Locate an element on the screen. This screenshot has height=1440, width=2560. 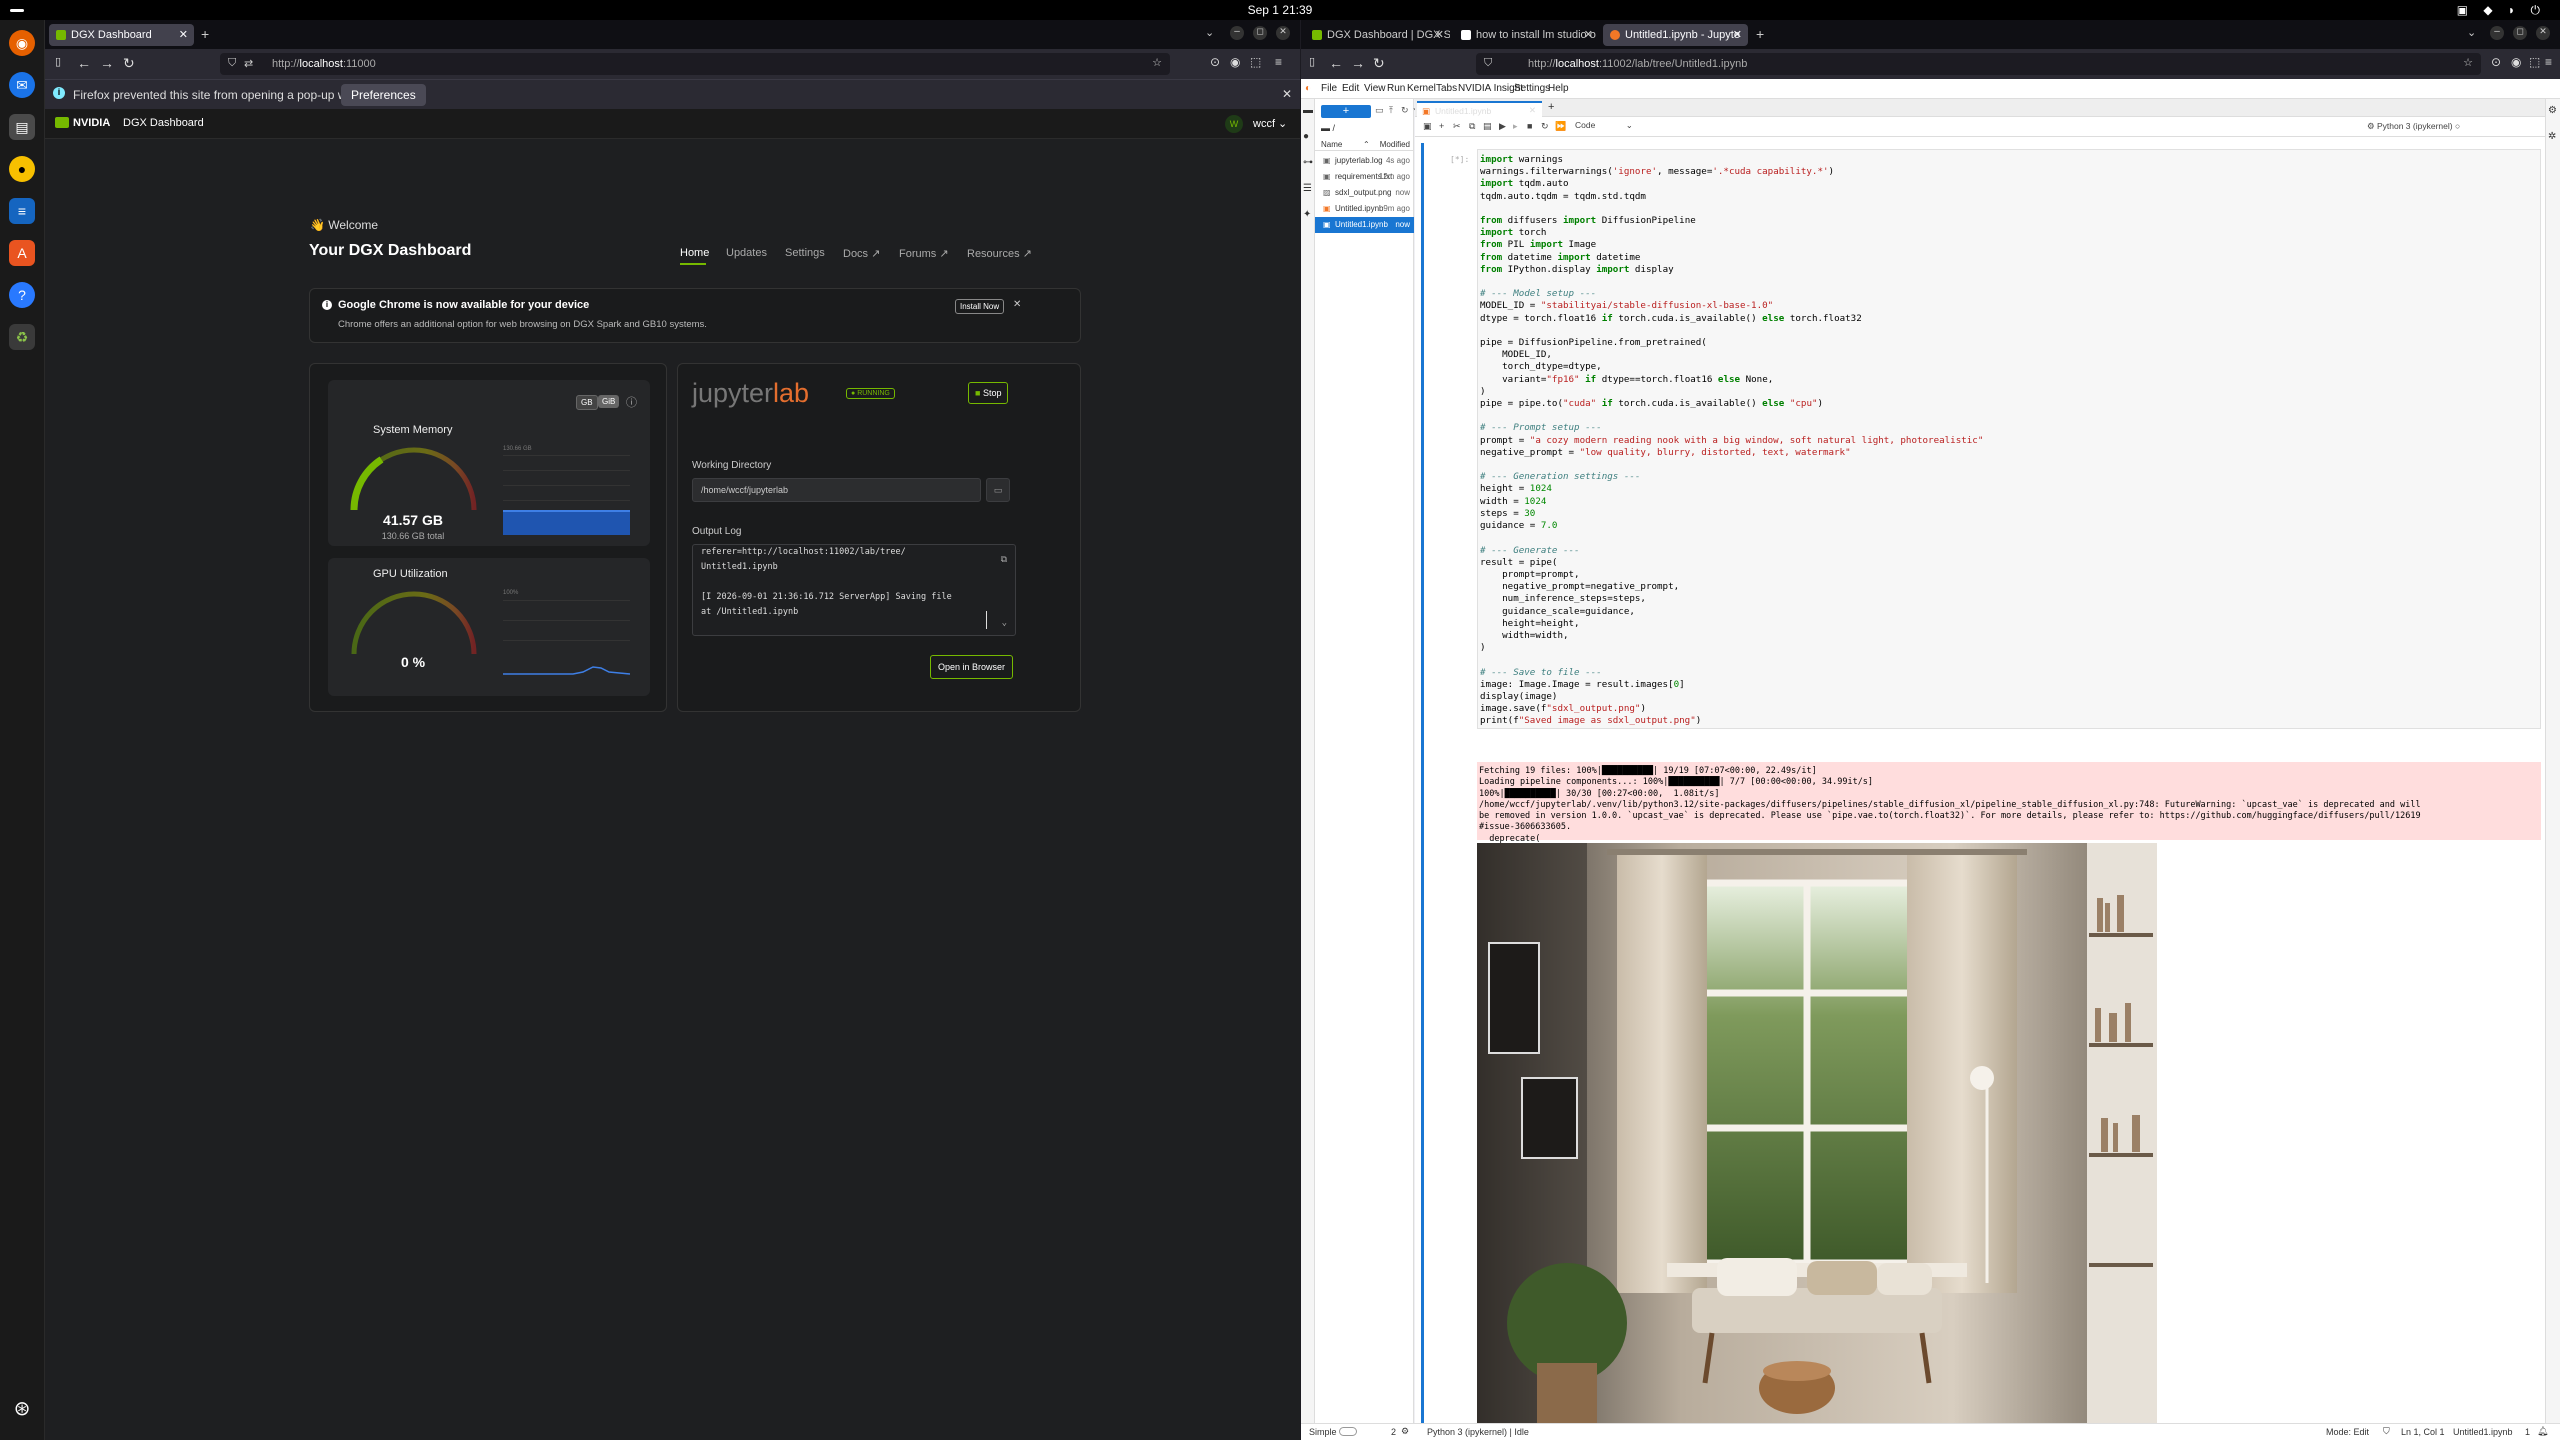
firefox-icon: ◉ is located at coordinates (22, 43).